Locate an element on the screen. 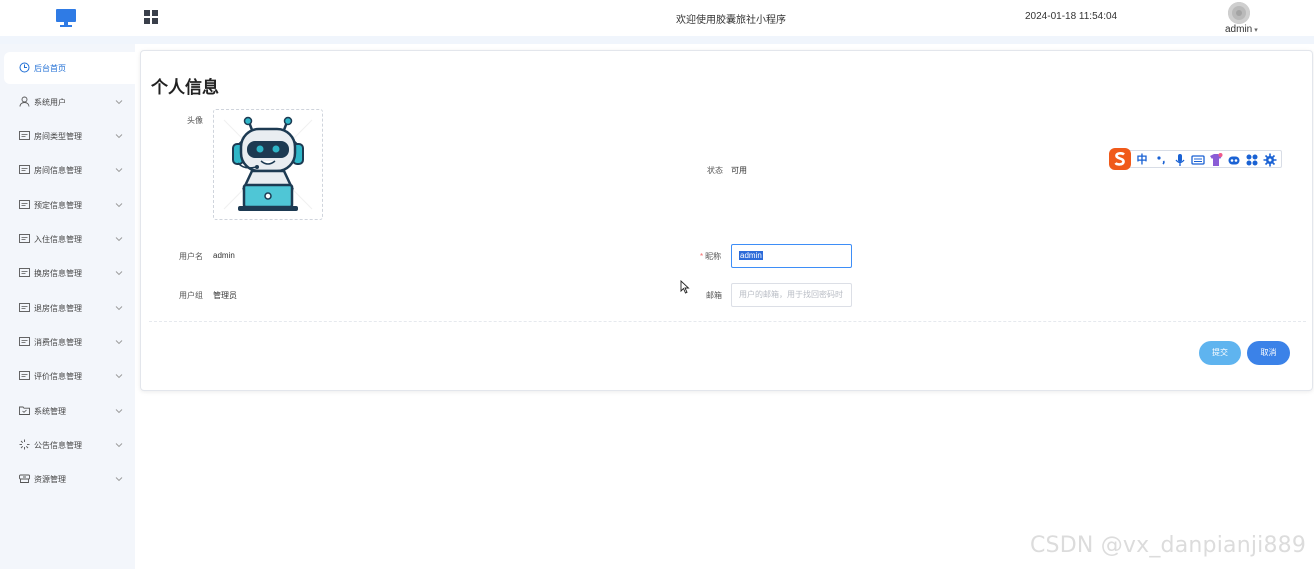 The width and height of the screenshot is (1314, 569). ime-toolbar: 中 is located at coordinates (1195, 159).